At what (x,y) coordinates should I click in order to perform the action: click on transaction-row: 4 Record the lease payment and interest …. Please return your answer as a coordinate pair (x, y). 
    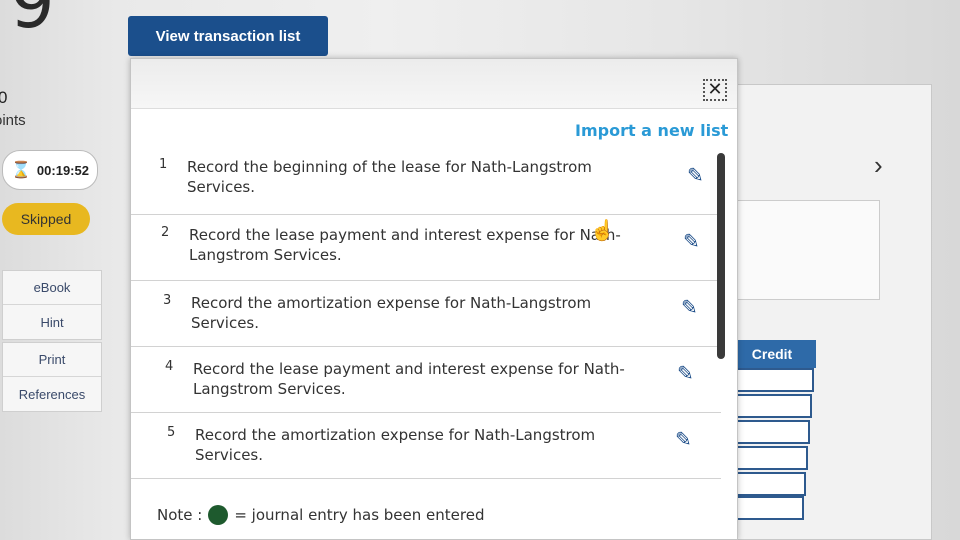
    Looking at the image, I should click on (426, 380).